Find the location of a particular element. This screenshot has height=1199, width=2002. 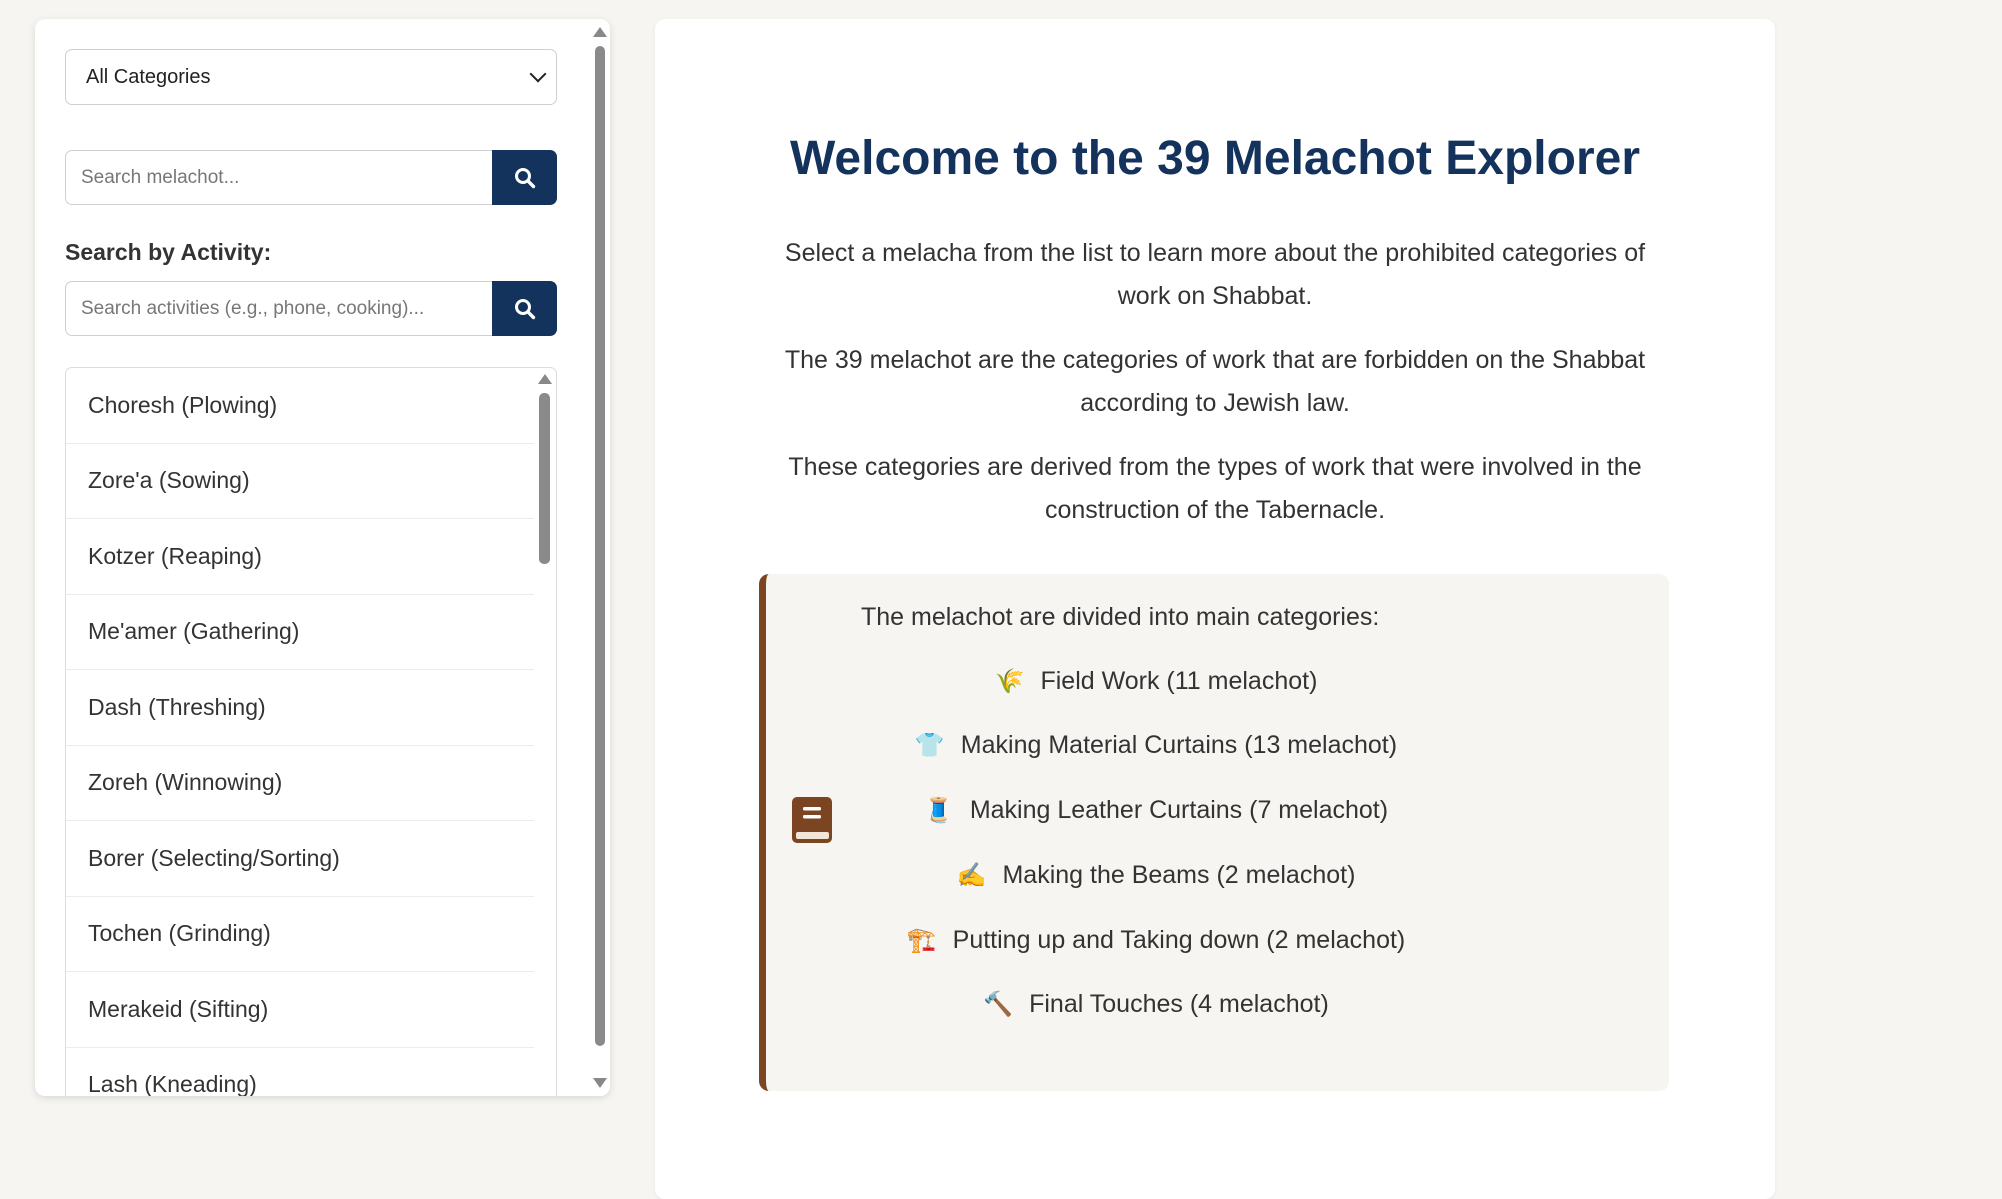

list-scrollbar is located at coordinates (545, 732).